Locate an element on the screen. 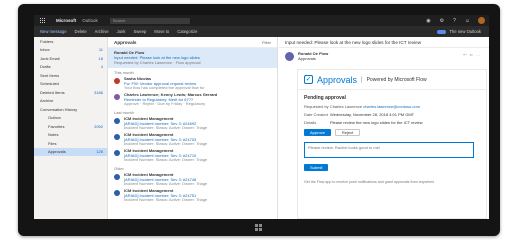 The width and height of the screenshot is (514, 241). folder-label: Favorites is located at coordinates (56, 126).